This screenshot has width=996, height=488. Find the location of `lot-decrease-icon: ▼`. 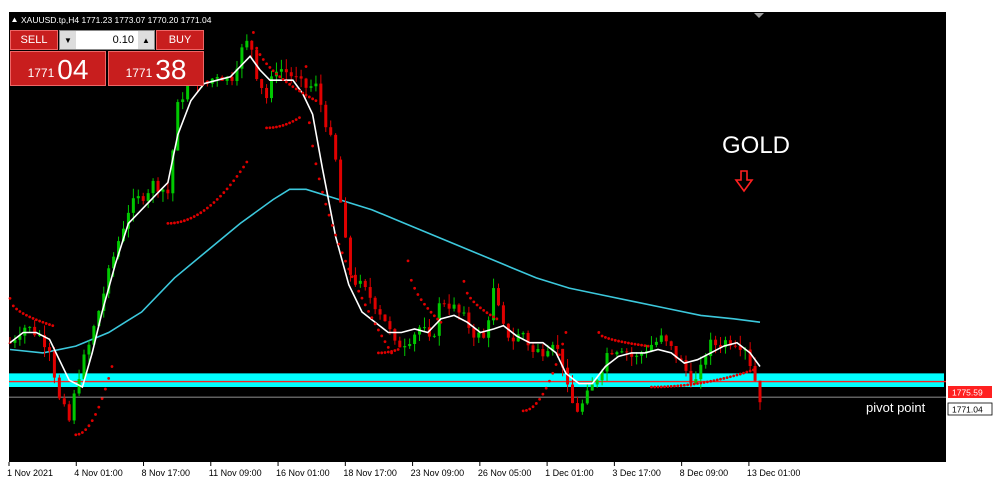

lot-decrease-icon: ▼ is located at coordinates (68, 40).